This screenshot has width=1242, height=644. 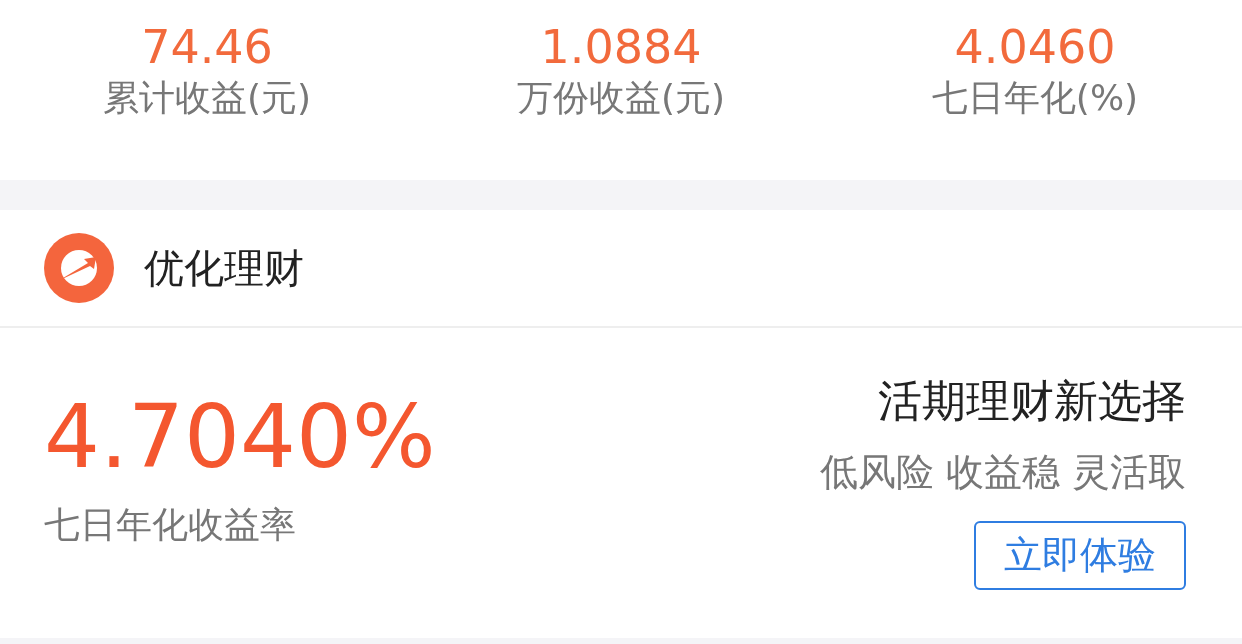 I want to click on stat-label: 七日年化(%), so click(x=1035, y=98).